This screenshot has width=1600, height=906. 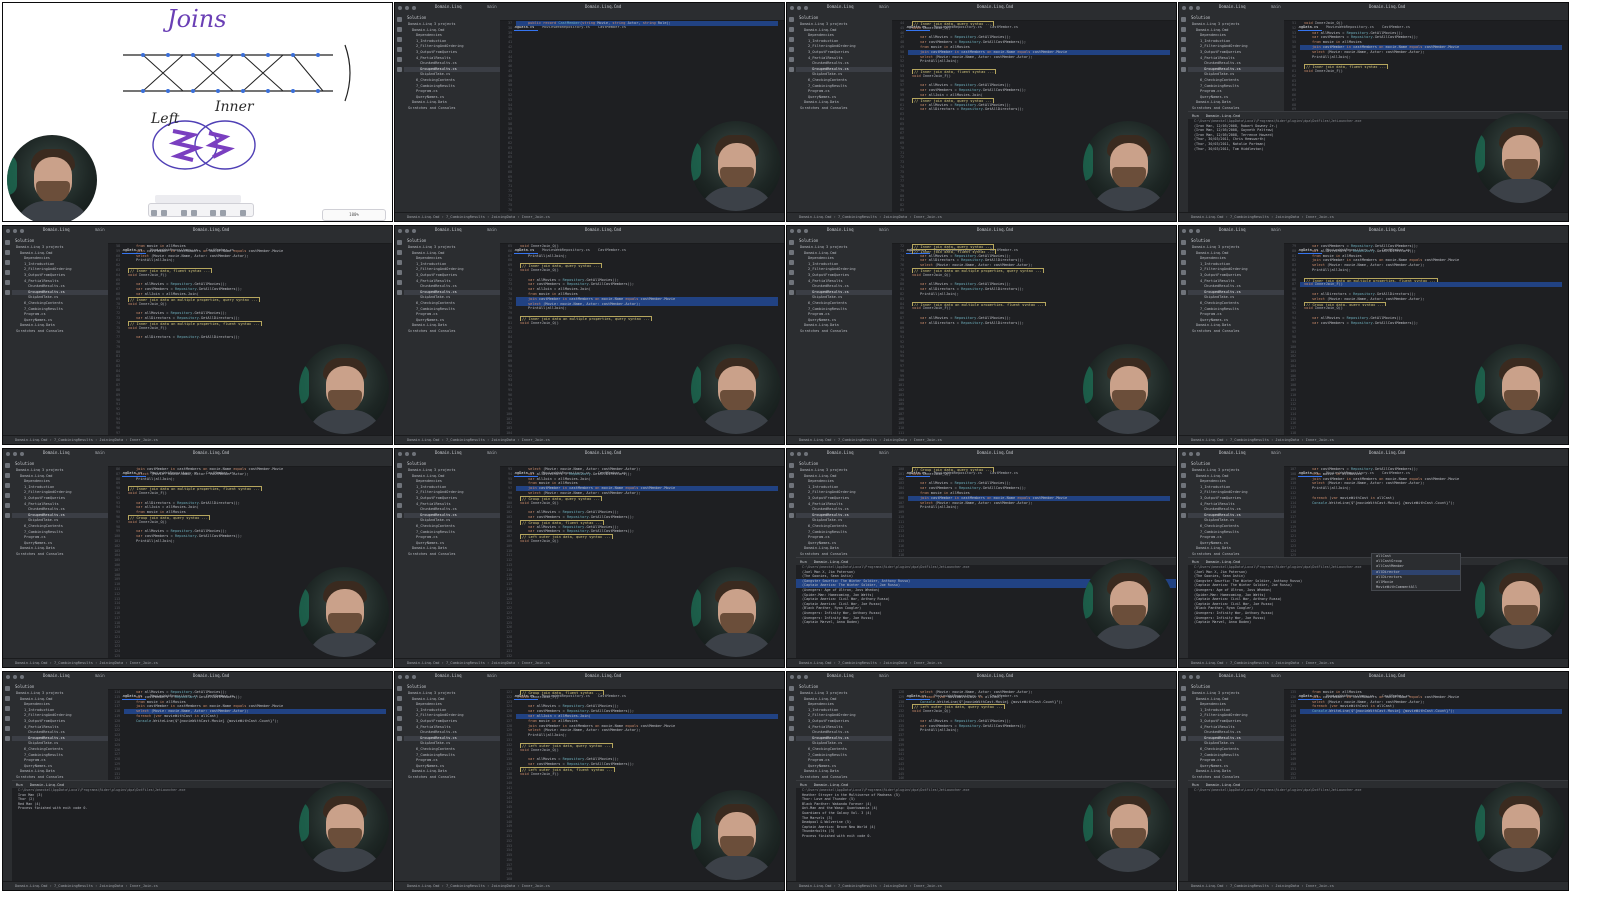 I want to click on completion-item: MovieWithCommentAll, so click(x=1416, y=587).